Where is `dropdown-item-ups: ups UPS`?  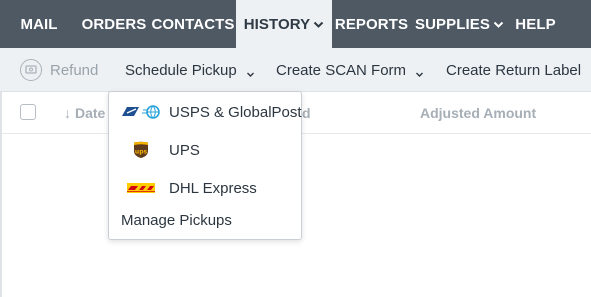
dropdown-item-ups: ups UPS is located at coordinates (205, 150).